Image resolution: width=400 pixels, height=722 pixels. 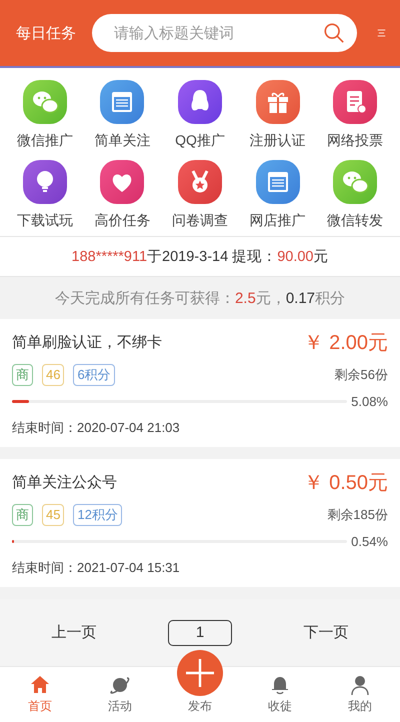 I want to click on medal-icon, so click(x=200, y=182).